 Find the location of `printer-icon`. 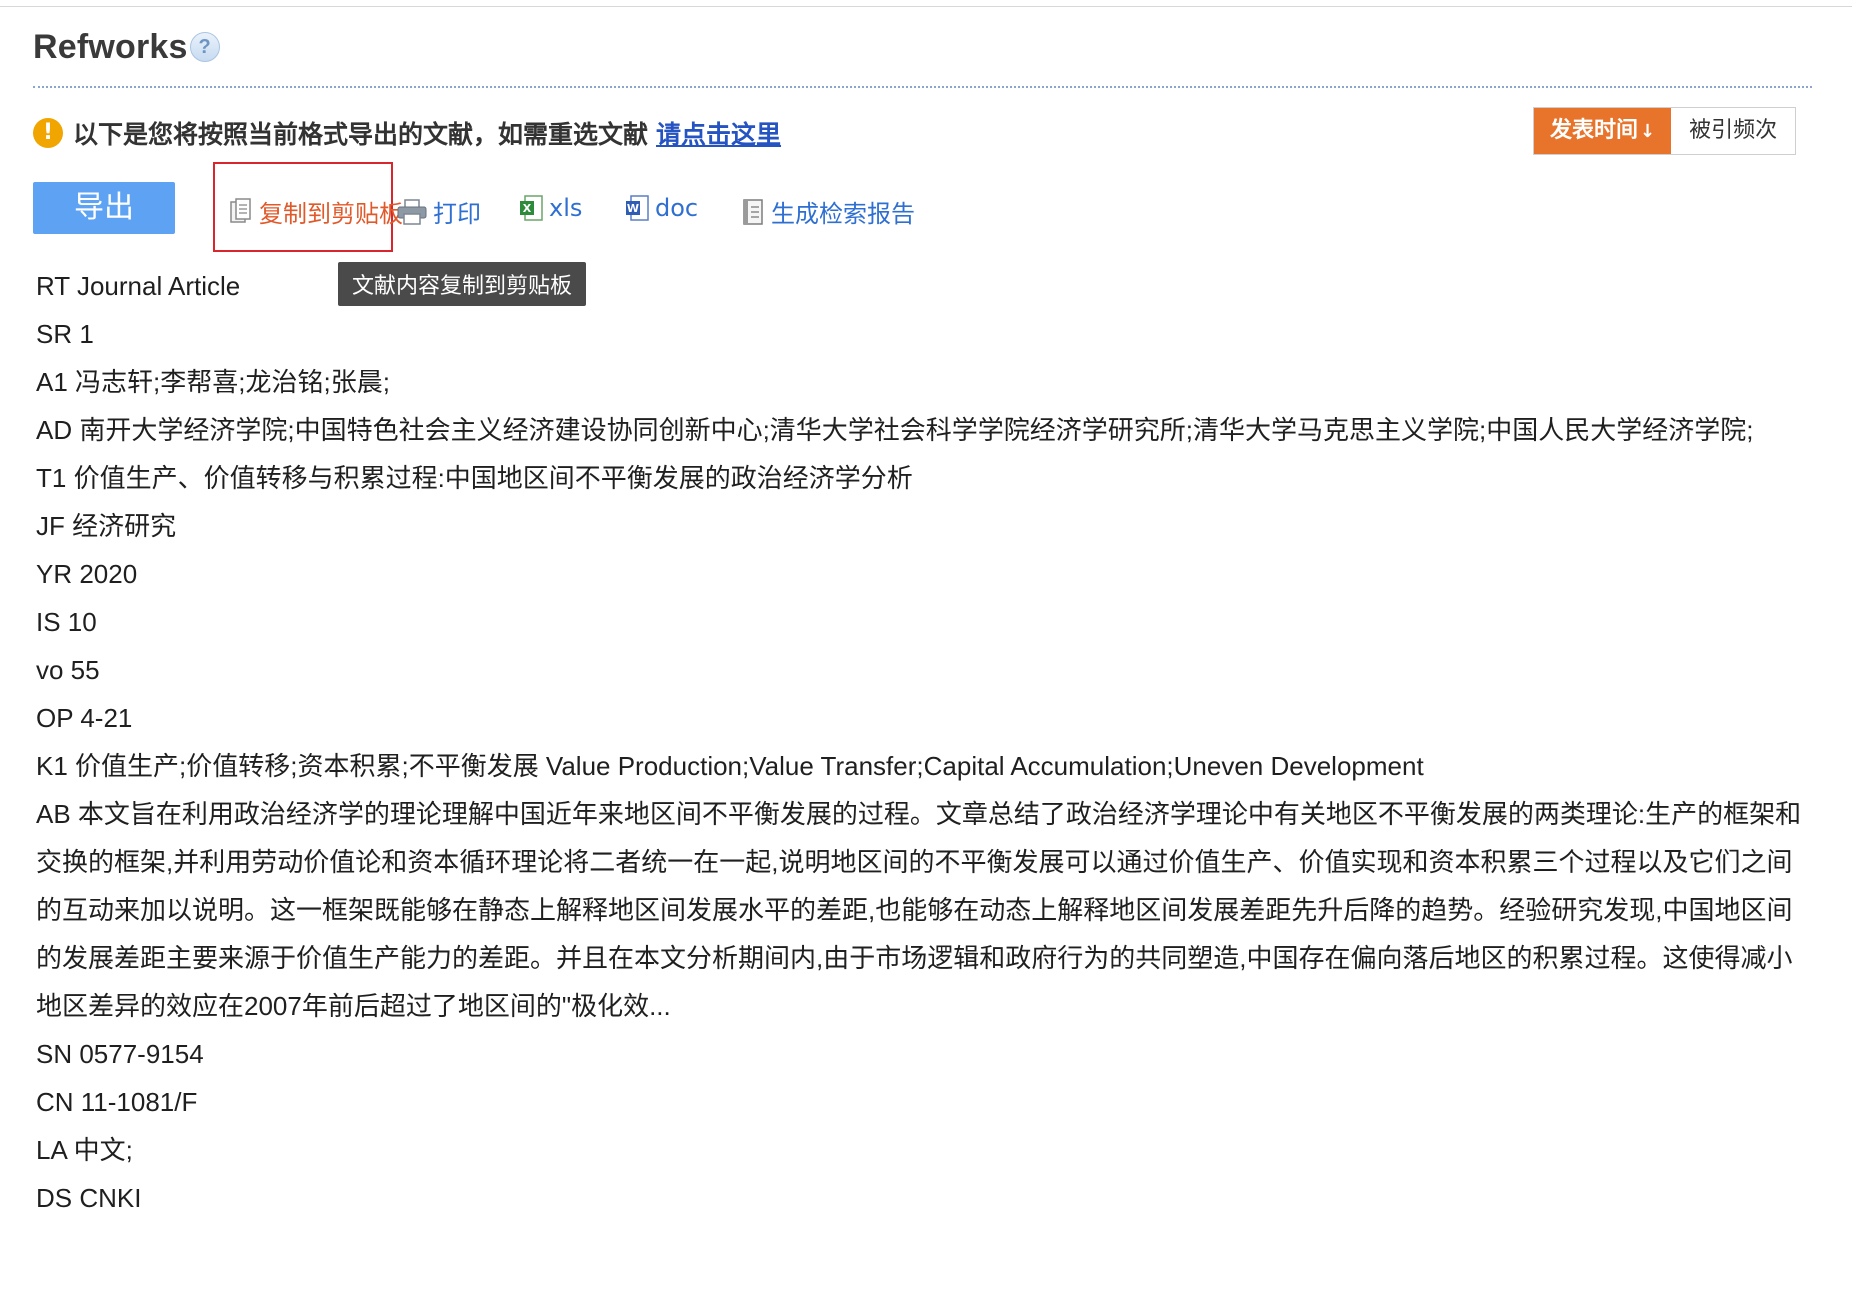

printer-icon is located at coordinates (412, 212).